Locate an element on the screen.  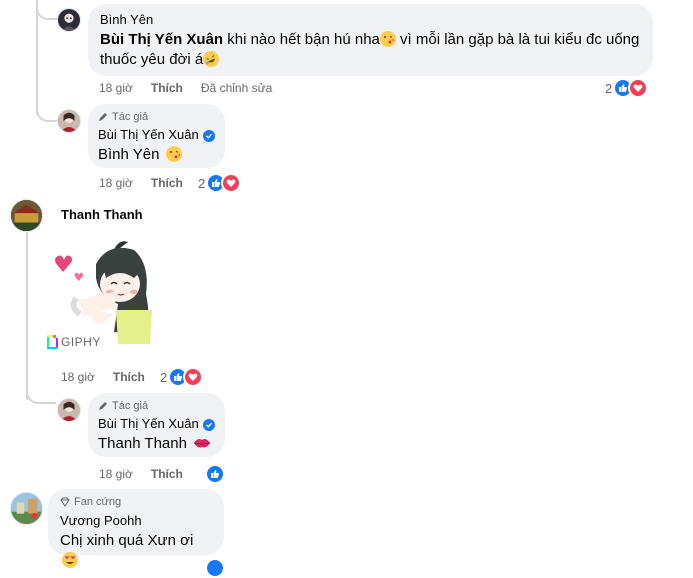
comment-author: Thanh Thanh is located at coordinates (102, 215).